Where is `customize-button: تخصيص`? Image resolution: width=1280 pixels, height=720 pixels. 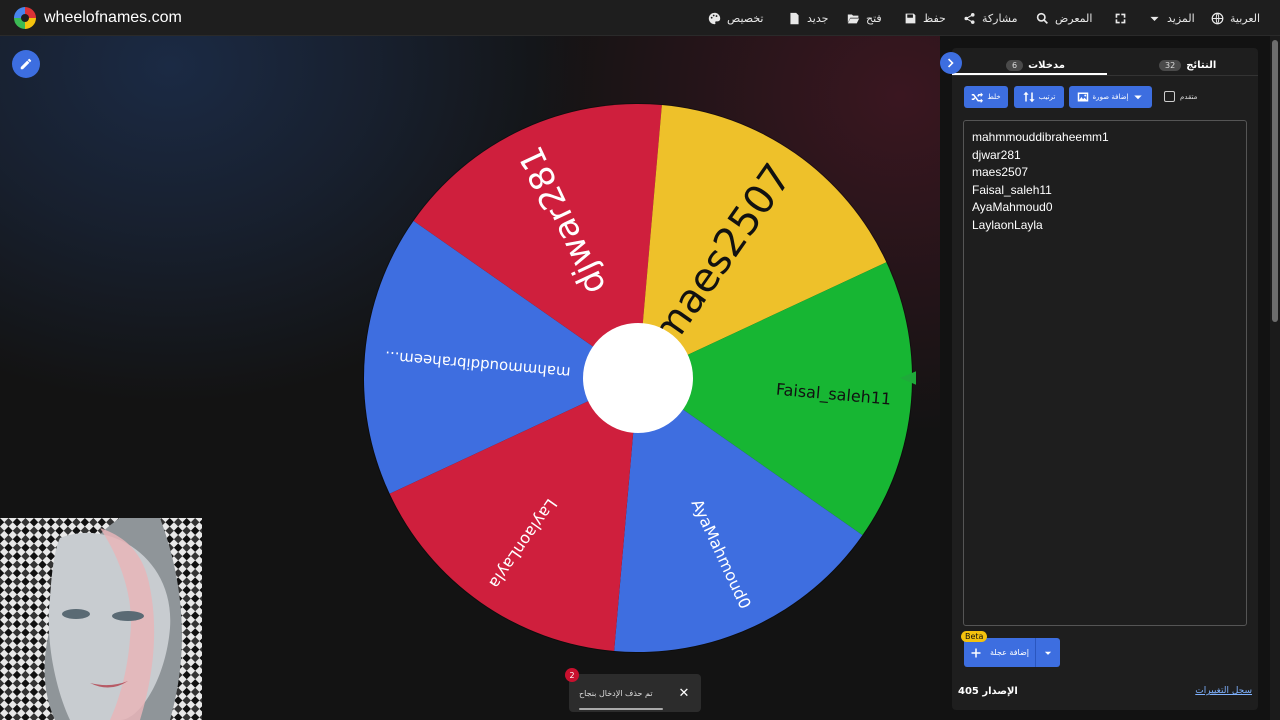 customize-button: تخصيص is located at coordinates (736, 18).